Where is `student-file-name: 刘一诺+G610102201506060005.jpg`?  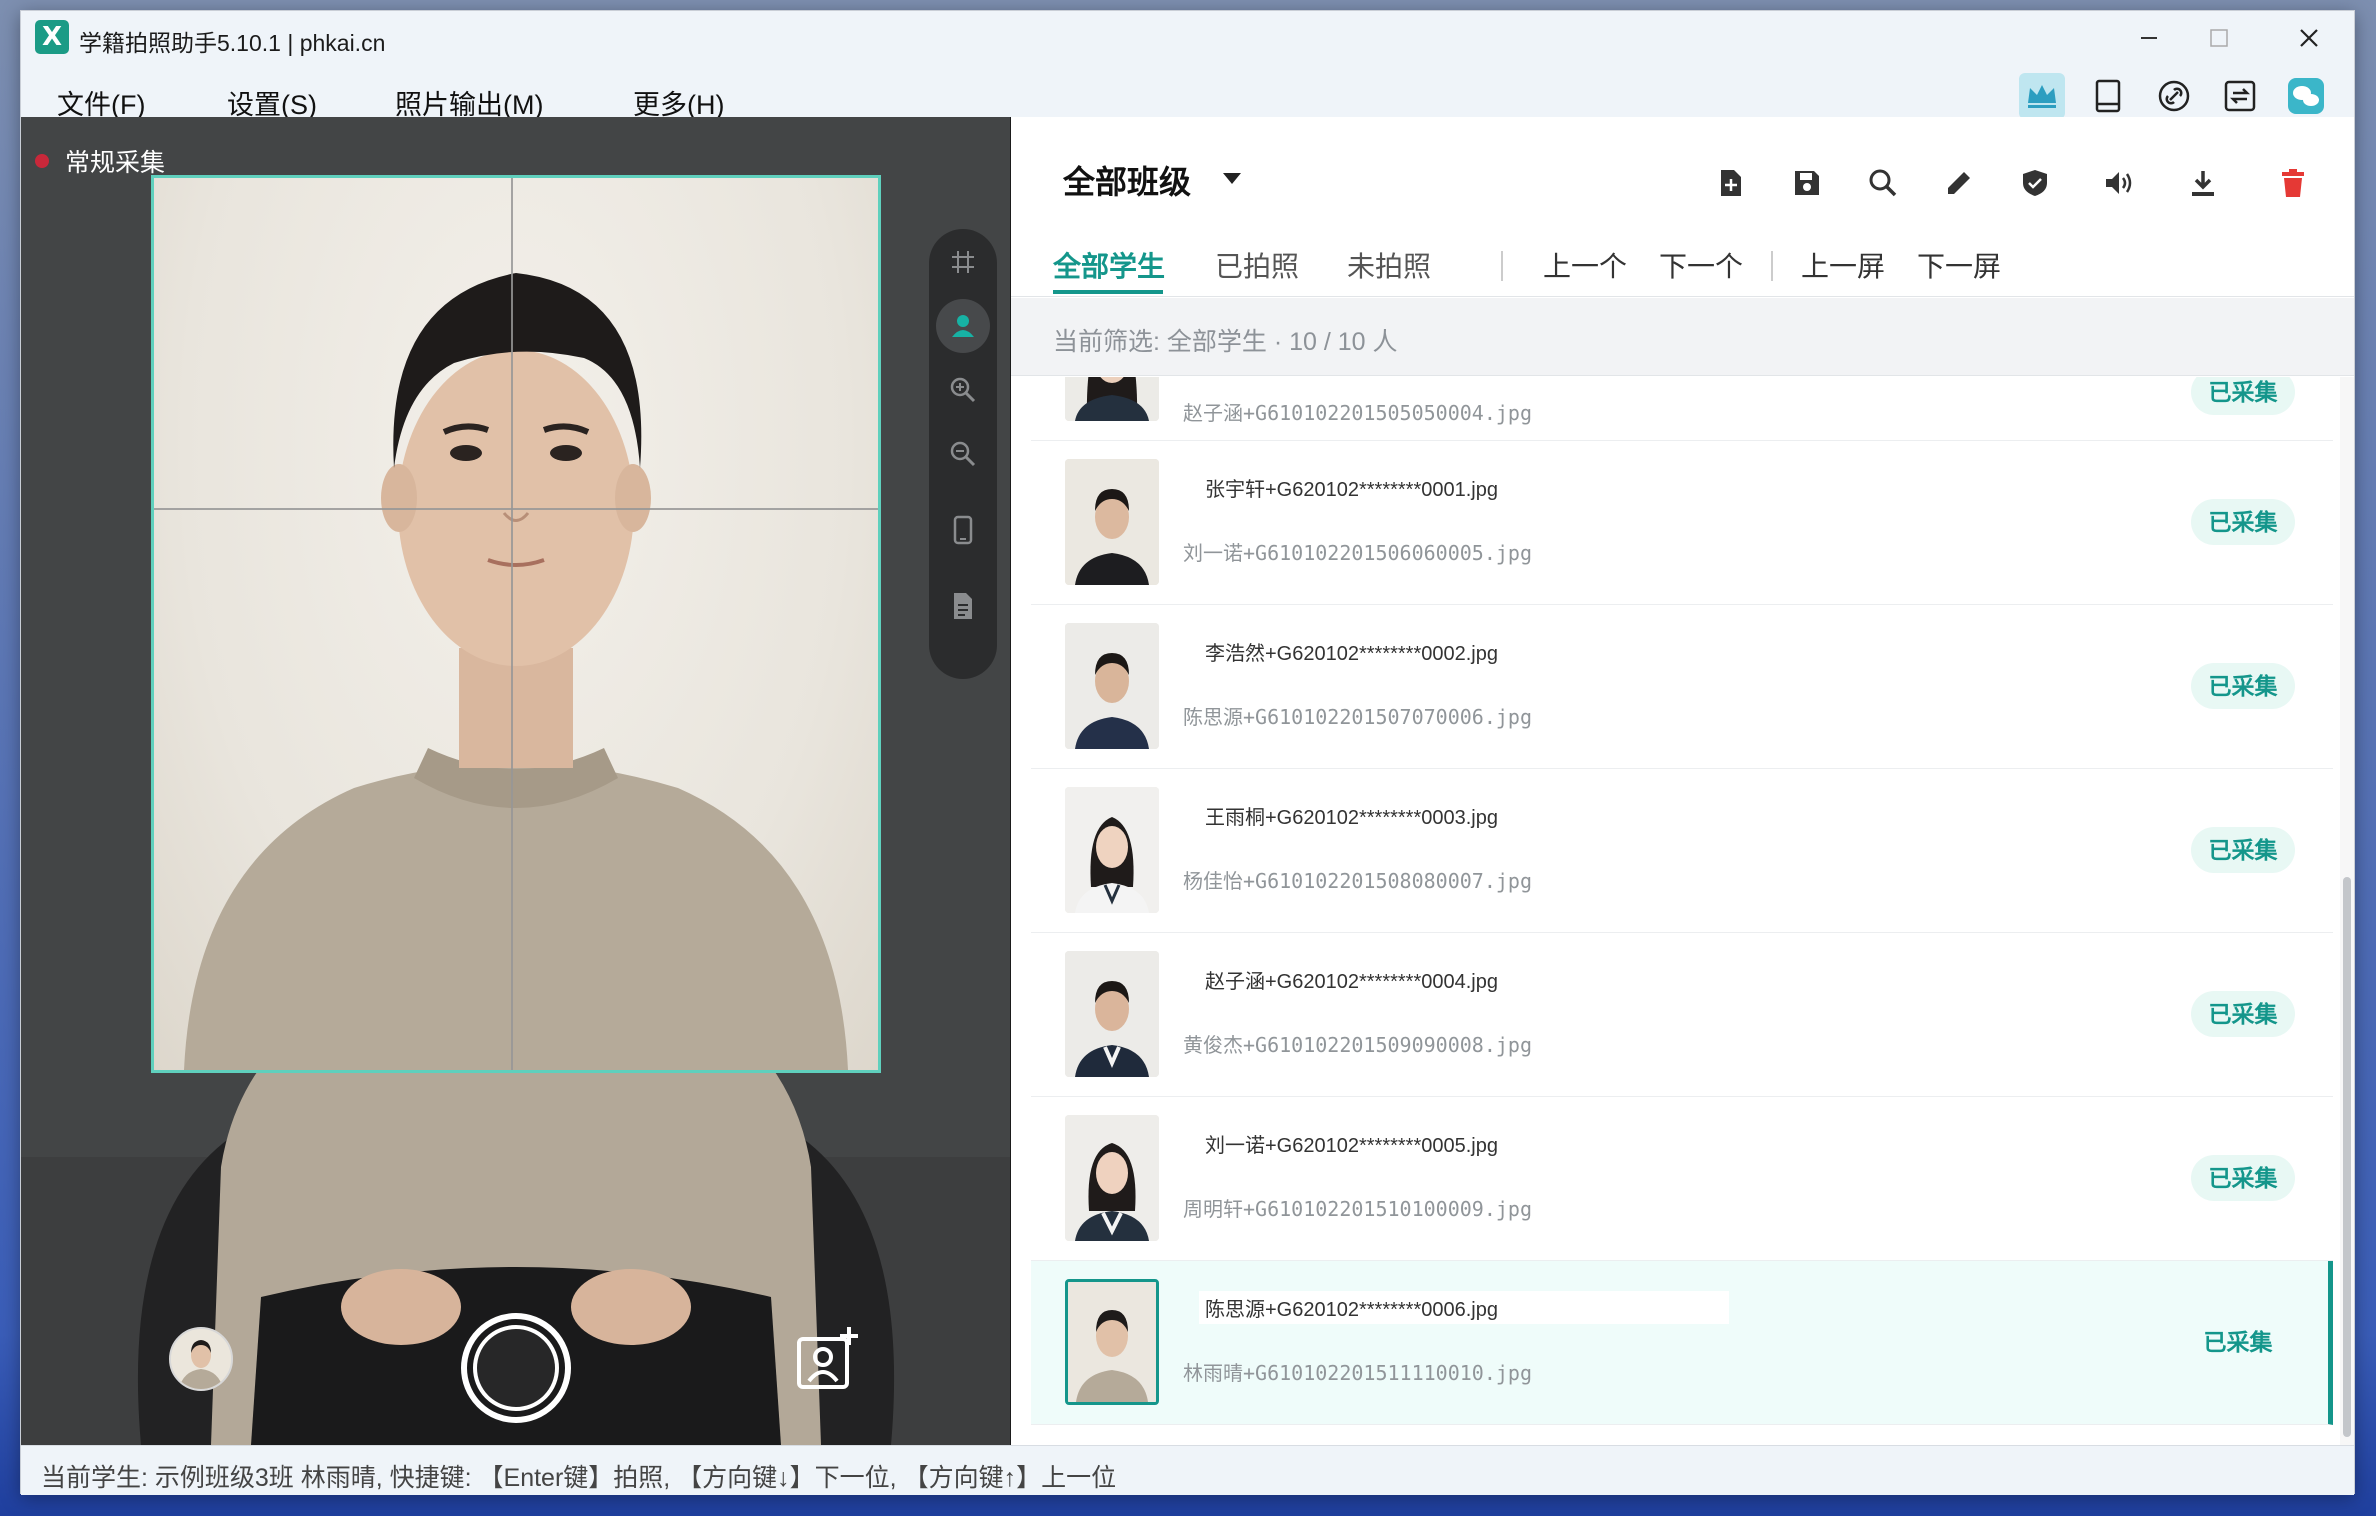 student-file-name: 刘一诺+G610102201506060005.jpg is located at coordinates (1357, 553).